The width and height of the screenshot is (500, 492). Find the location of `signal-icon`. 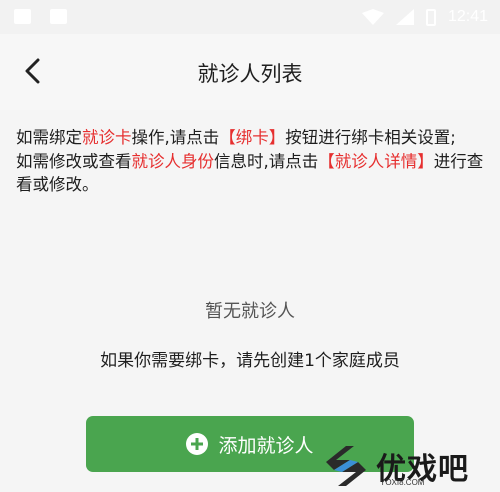

signal-icon is located at coordinates (404, 17).